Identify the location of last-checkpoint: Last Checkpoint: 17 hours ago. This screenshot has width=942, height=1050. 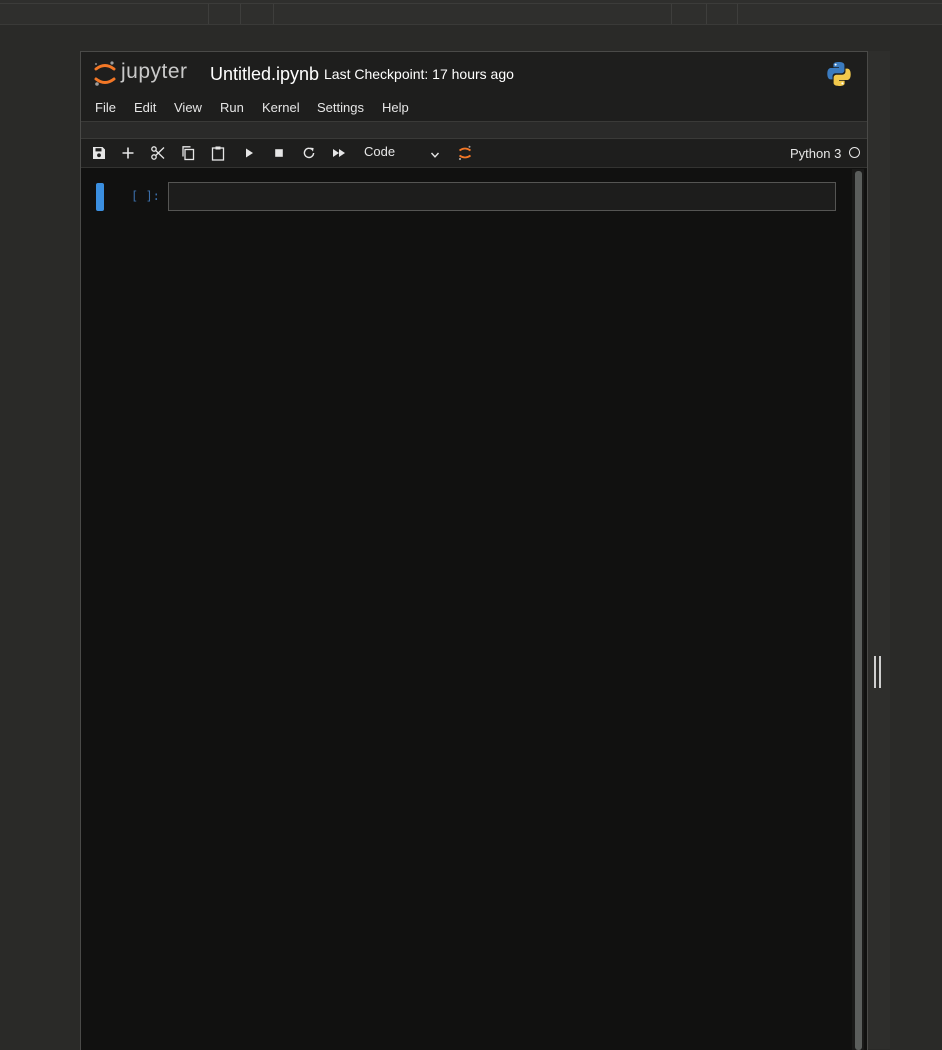
(419, 74).